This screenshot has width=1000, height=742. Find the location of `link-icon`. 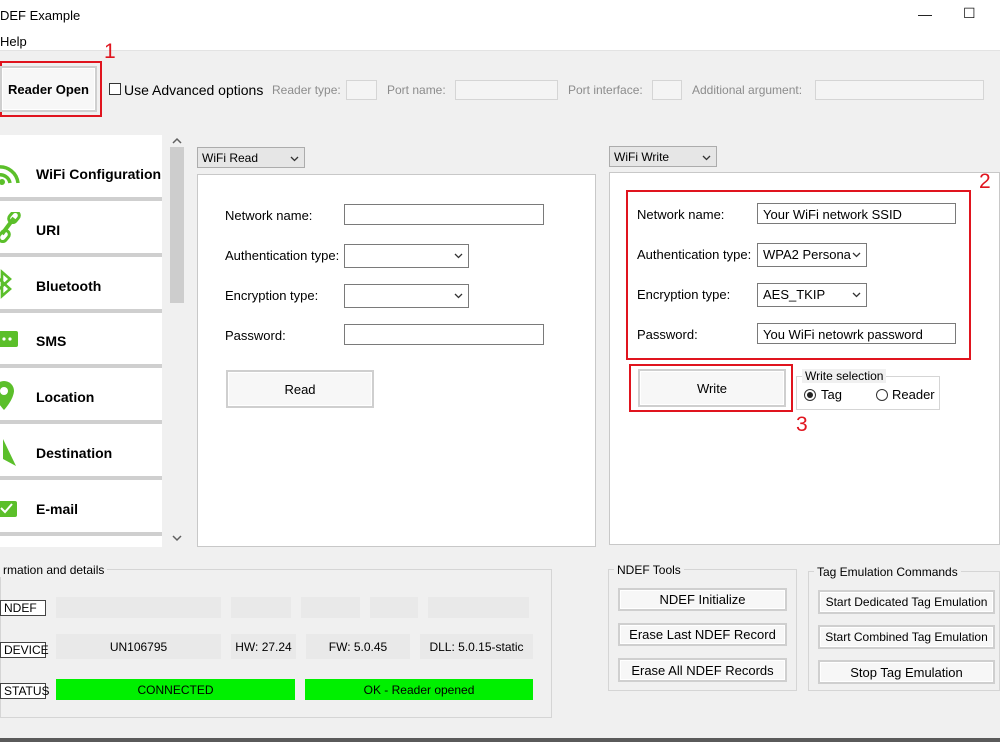

link-icon is located at coordinates (10, 228).